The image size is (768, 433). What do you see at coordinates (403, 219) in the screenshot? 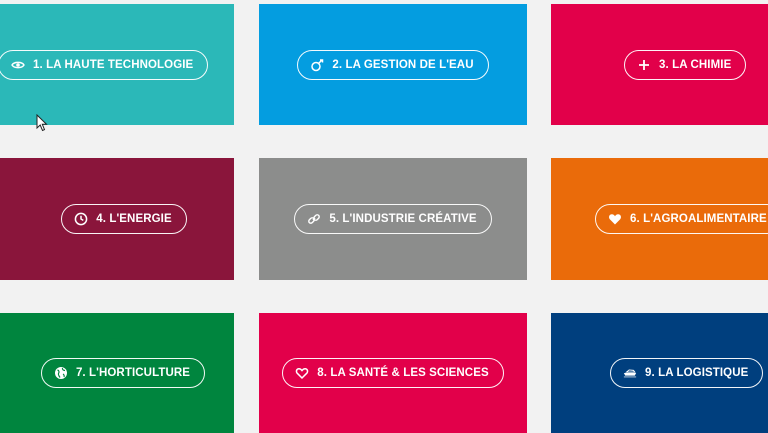
I see `sector-label: 5. L'INDUSTRIE CRÉATIVE` at bounding box center [403, 219].